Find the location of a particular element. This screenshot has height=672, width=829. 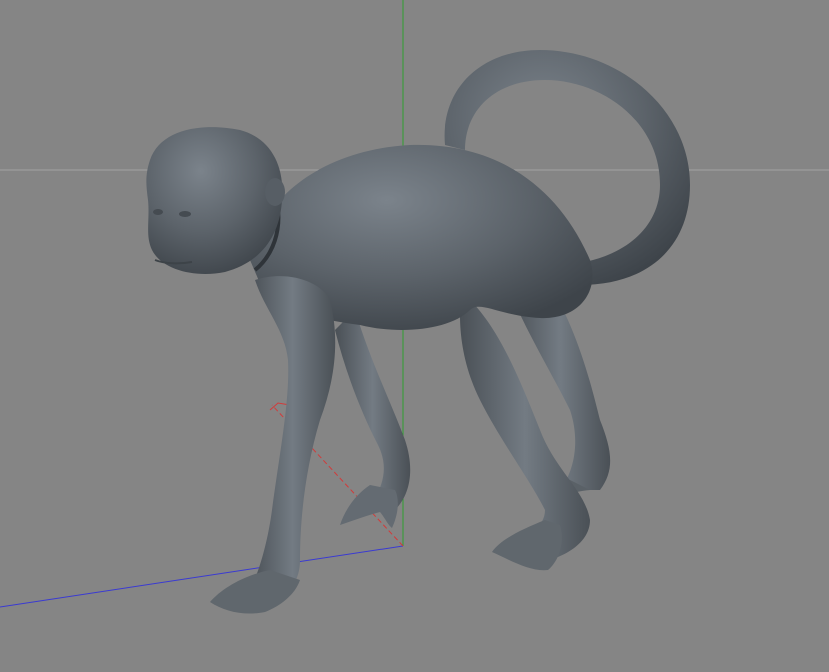

monkey-ear is located at coordinates (275, 192).